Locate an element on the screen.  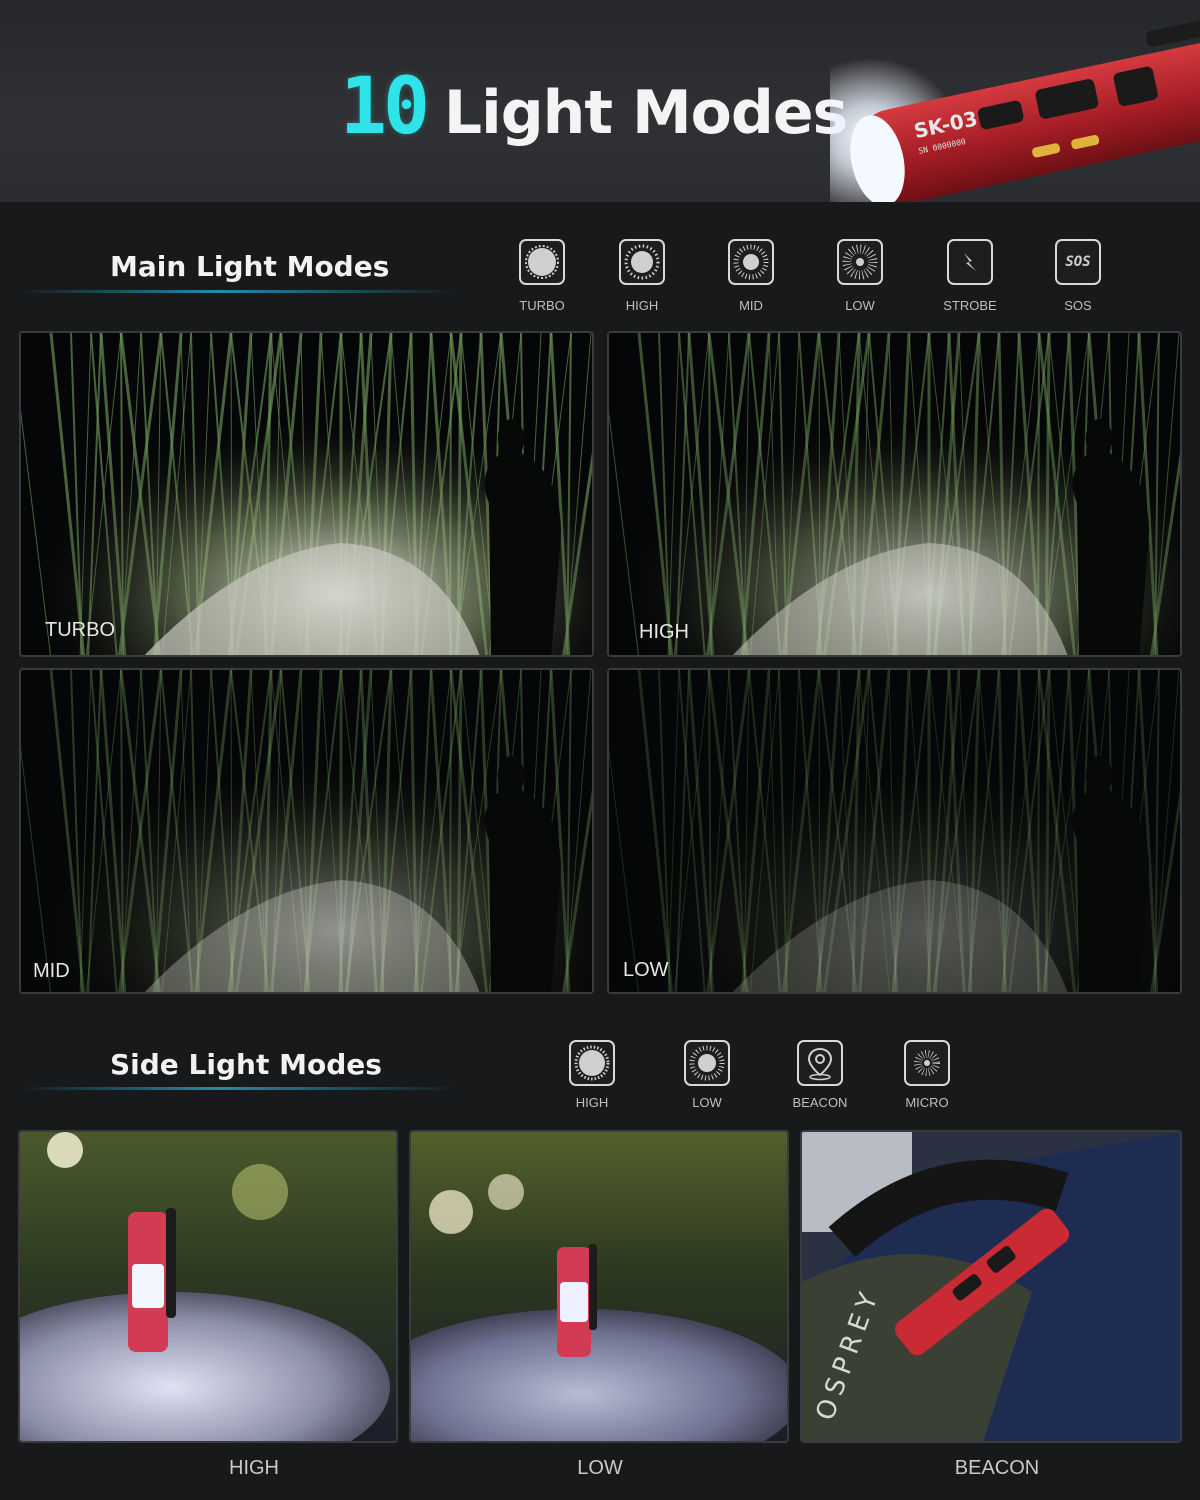
sos-icon: SOS is located at coordinates (1078, 262).